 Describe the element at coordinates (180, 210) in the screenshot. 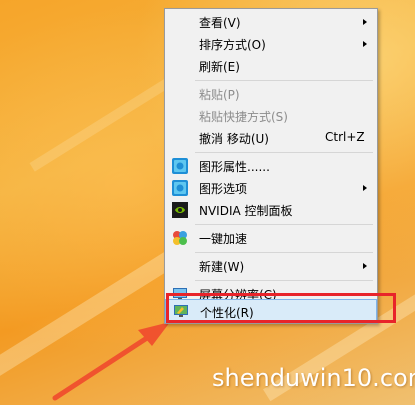

I see `nvidia-icon` at that location.